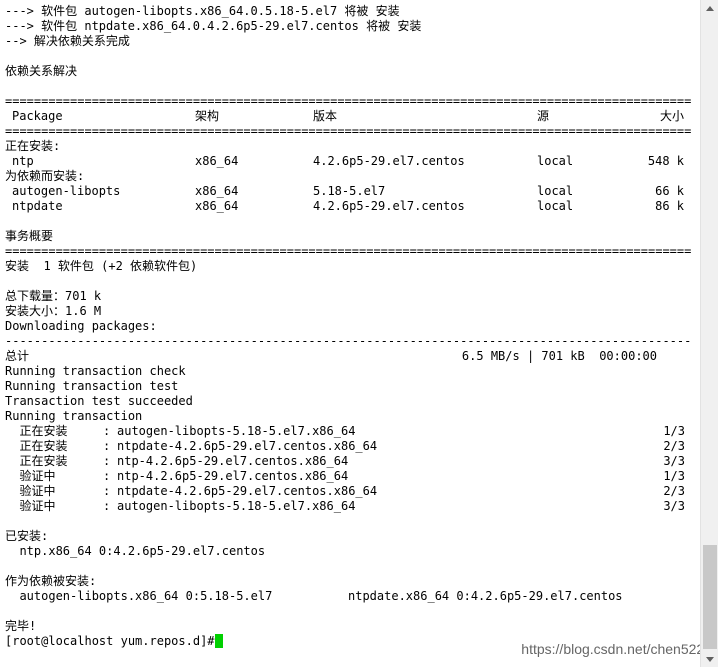  Describe the element at coordinates (27, 536) in the screenshot. I see `section-label: 已安装:` at that location.